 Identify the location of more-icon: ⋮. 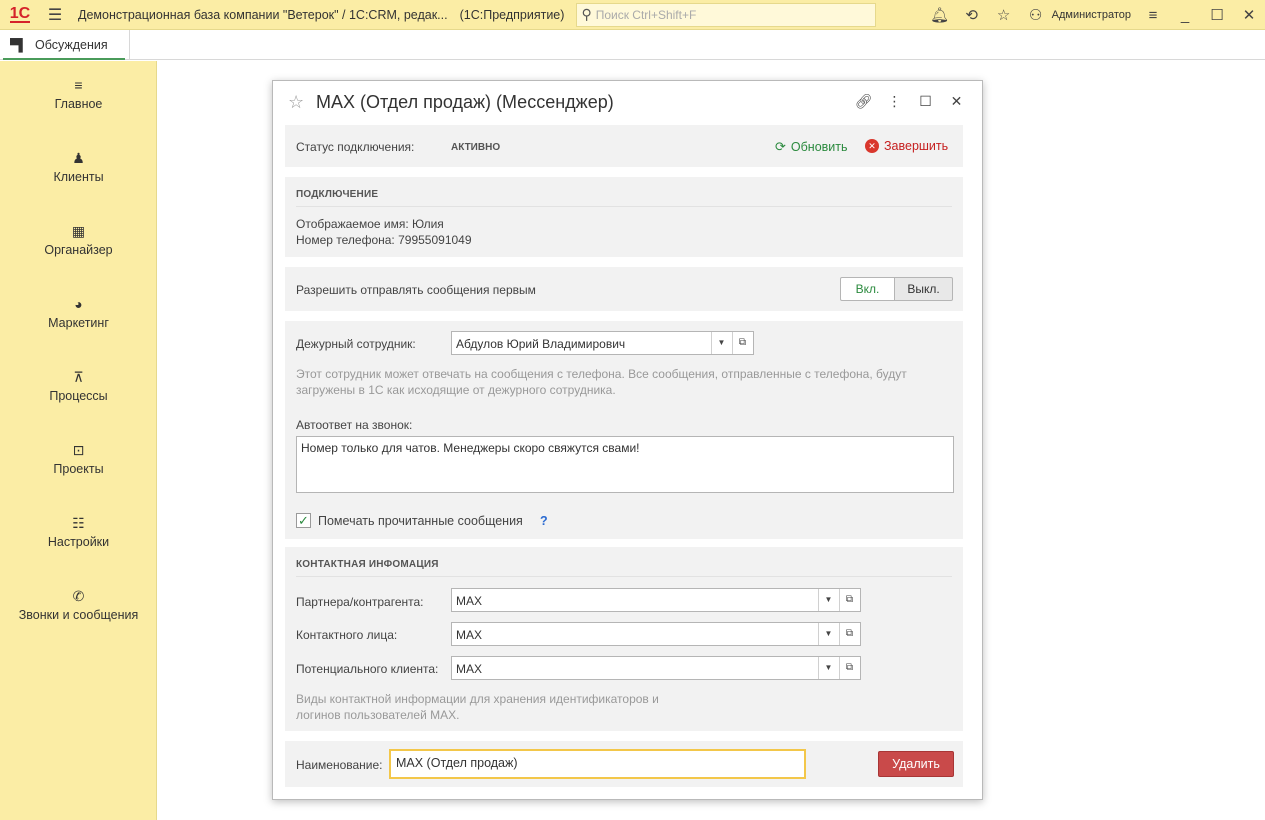
(894, 101).